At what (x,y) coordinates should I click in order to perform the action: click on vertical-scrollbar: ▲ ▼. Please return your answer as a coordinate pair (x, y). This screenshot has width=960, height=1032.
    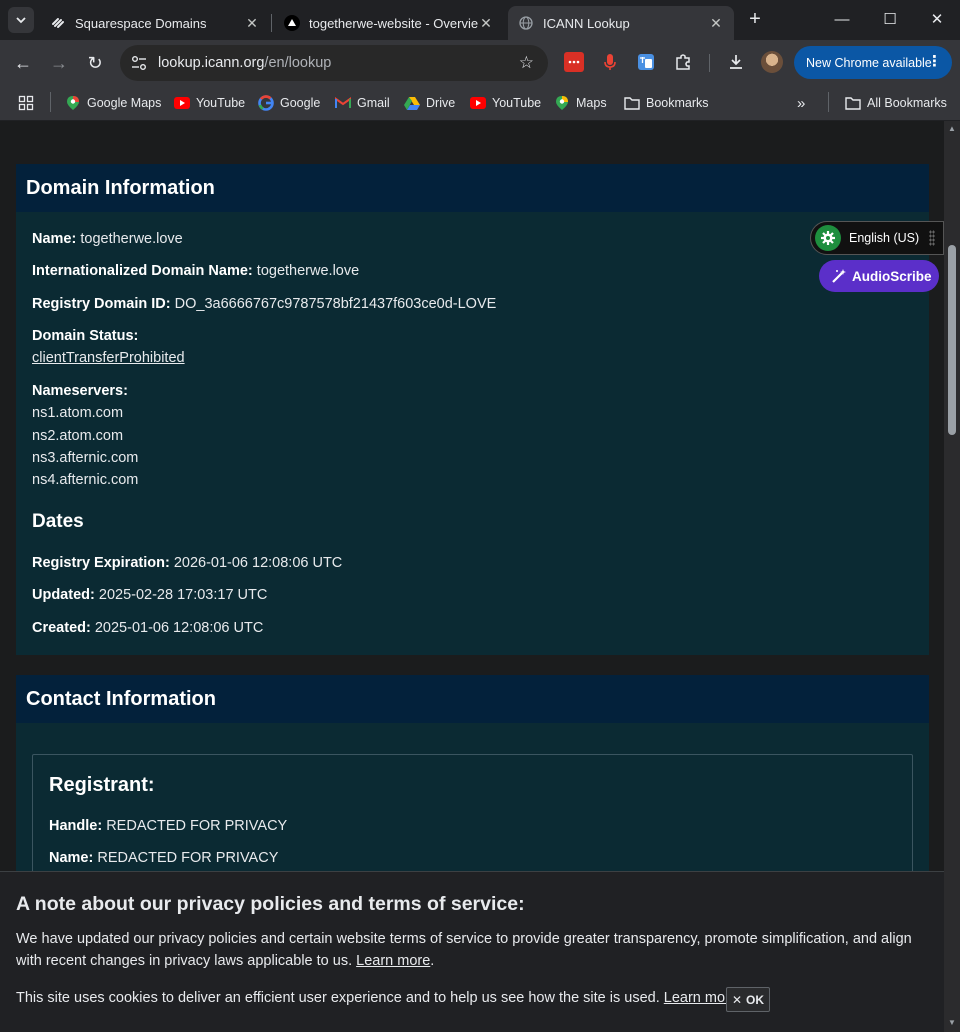
    Looking at the image, I should click on (952, 576).